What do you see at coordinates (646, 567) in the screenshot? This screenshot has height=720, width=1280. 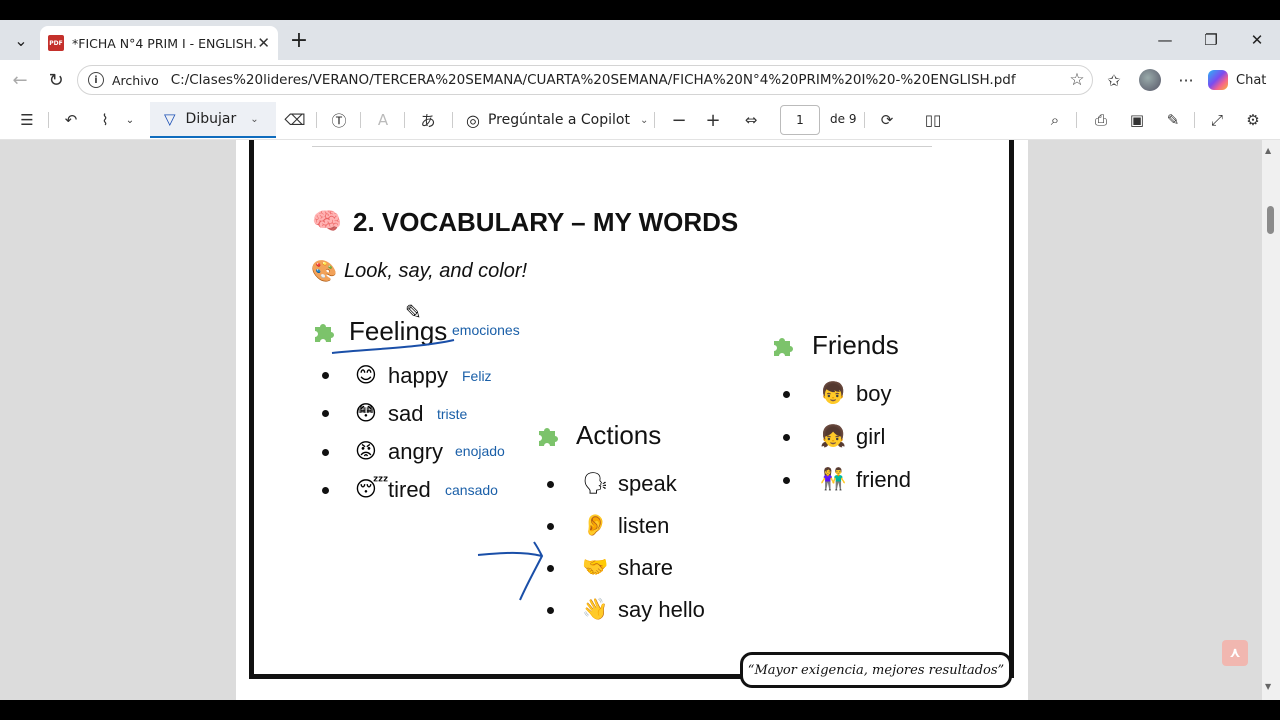 I see `actions-word-share: share` at bounding box center [646, 567].